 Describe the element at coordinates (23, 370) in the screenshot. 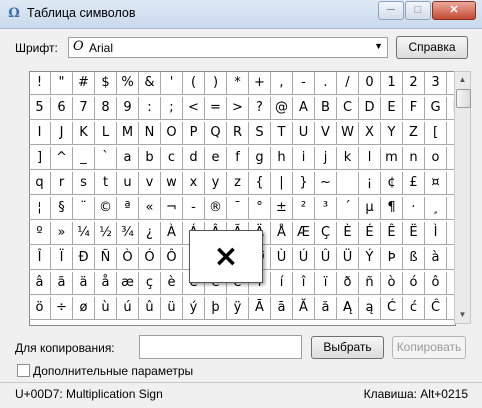

I see `advanced-view-checkbox` at that location.